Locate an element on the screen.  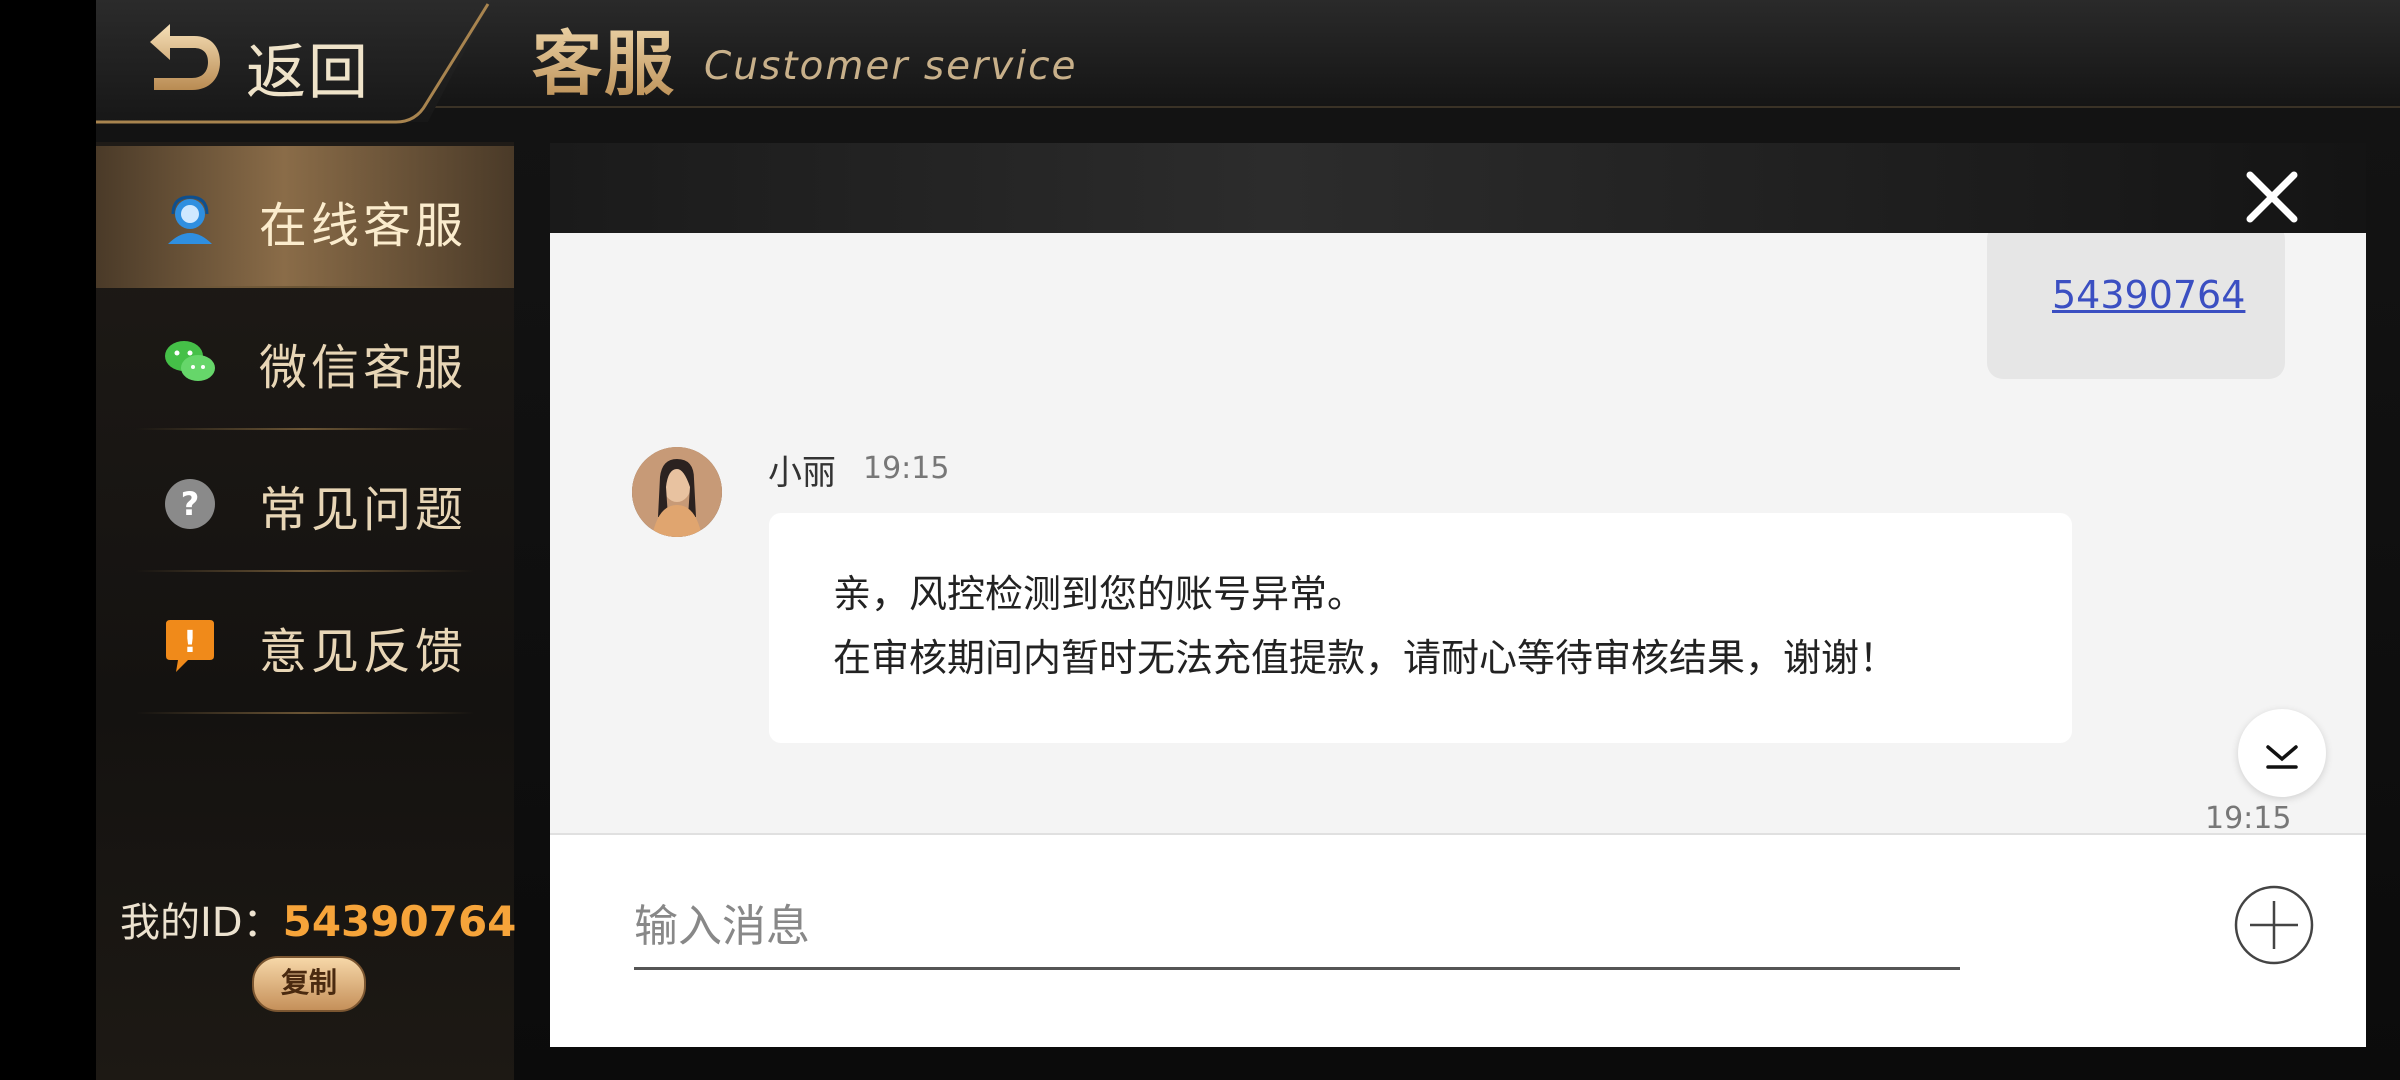
sidebar-item-feedback: ! 意见反馈 is located at coordinates (305, 643).